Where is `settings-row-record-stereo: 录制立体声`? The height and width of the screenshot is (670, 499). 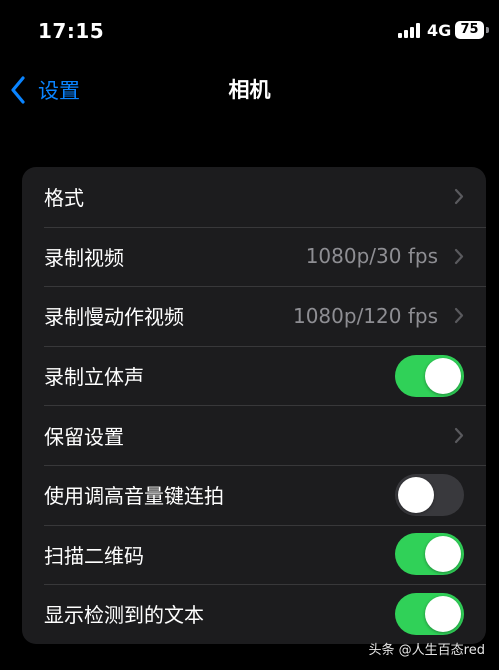
settings-row-record-stereo: 录制立体声 is located at coordinates (254, 375).